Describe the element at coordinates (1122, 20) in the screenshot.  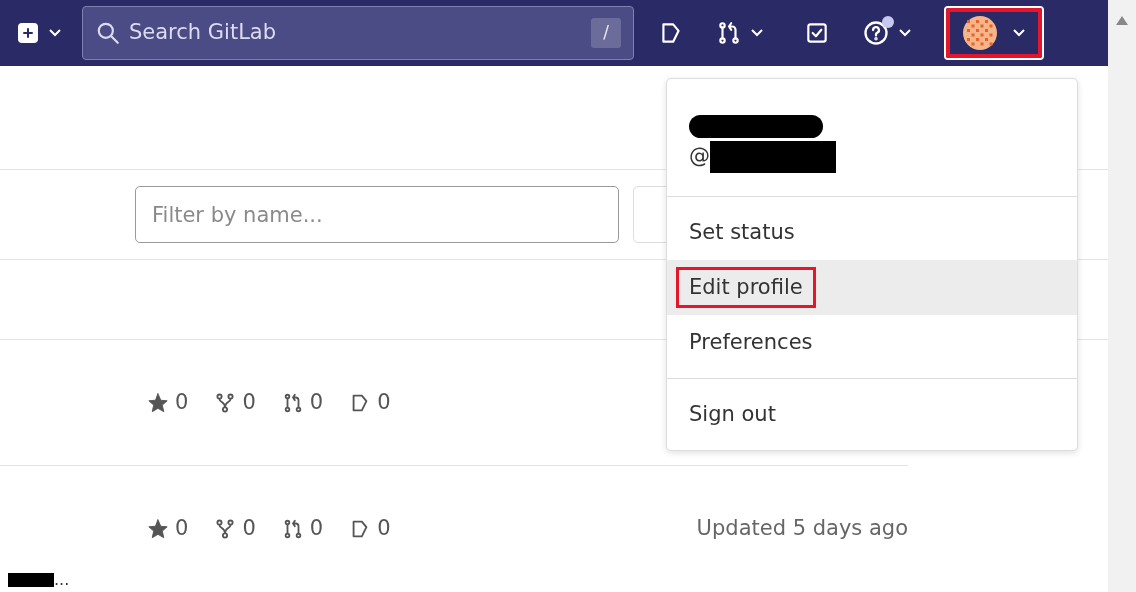
I see `scroll-up-icon` at that location.